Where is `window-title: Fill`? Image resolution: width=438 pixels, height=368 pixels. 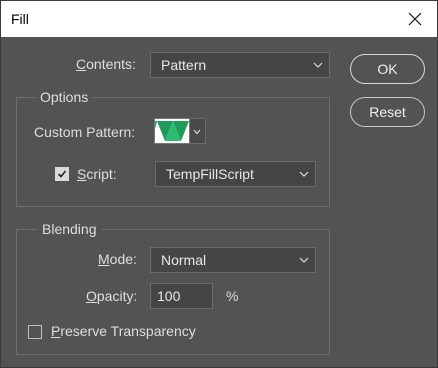 window-title: Fill is located at coordinates (20, 19).